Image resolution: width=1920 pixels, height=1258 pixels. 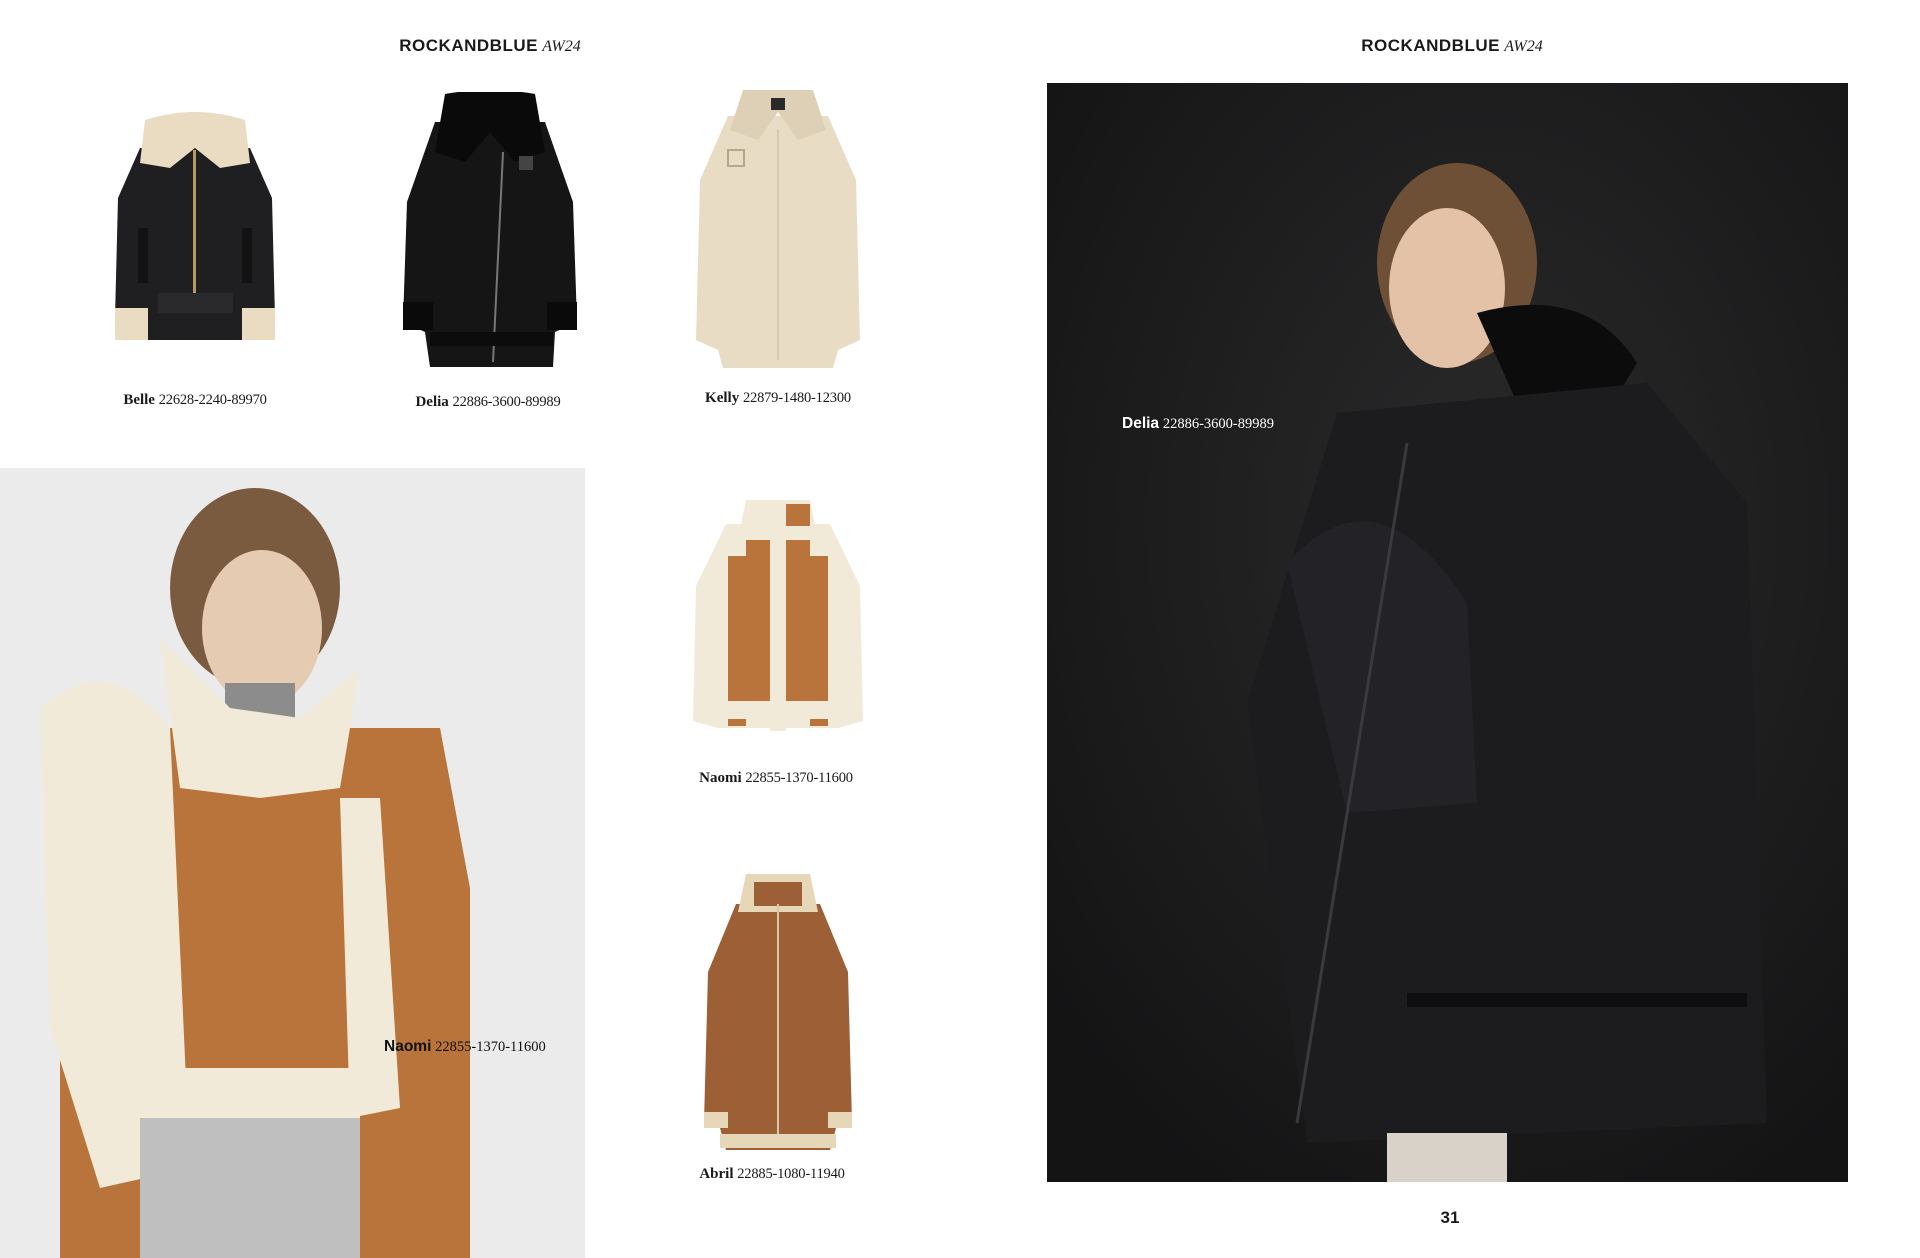 What do you see at coordinates (488, 402) in the screenshot?
I see `product-caption-delia: Delia 22886-3600-89989` at bounding box center [488, 402].